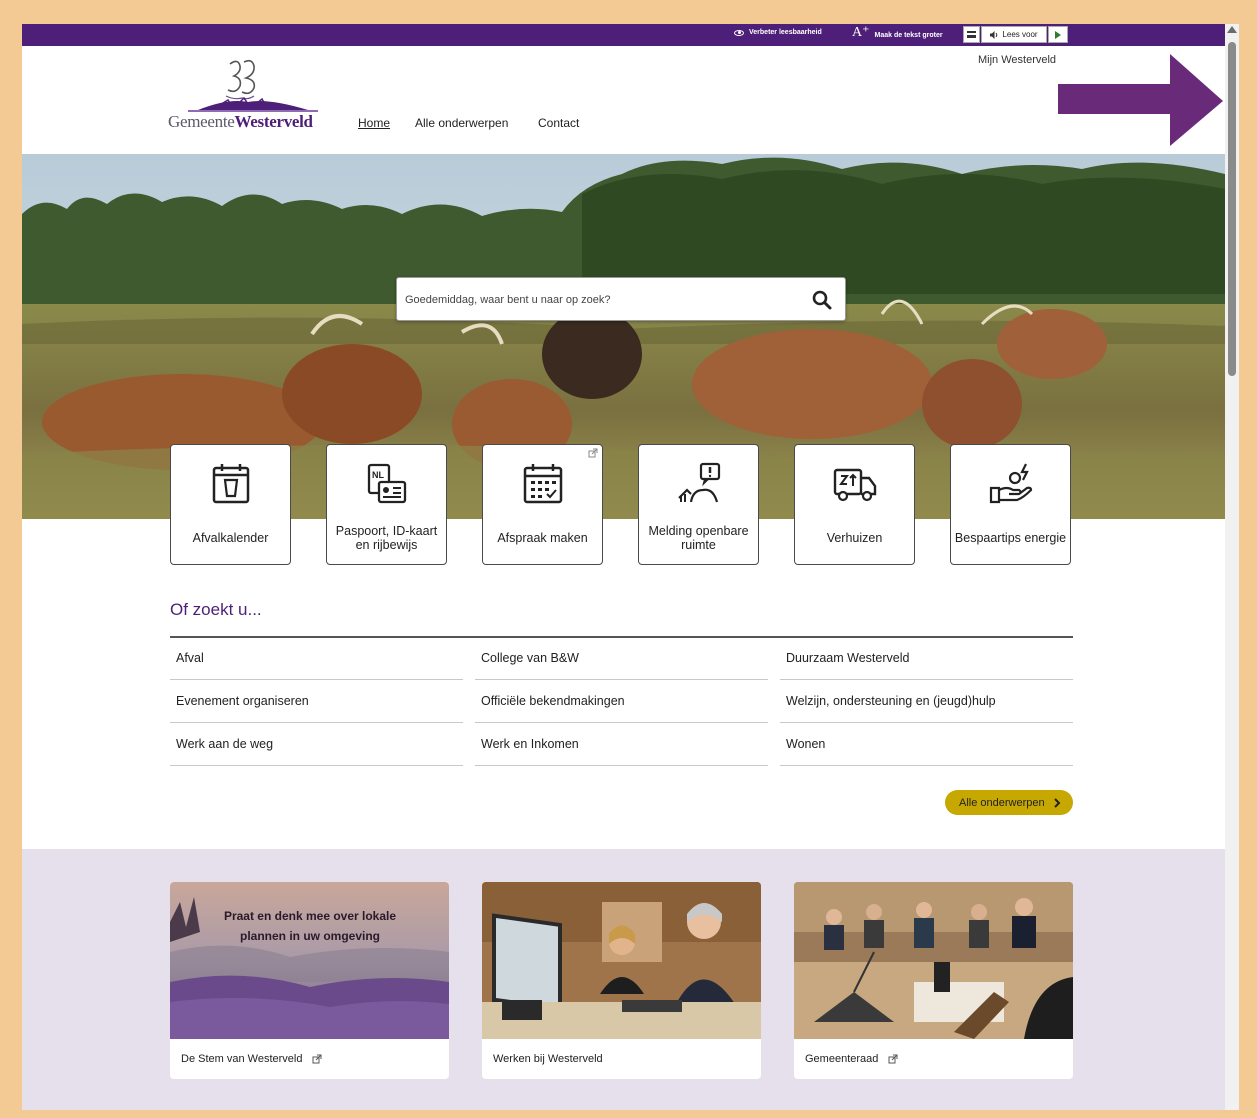 This screenshot has height=1118, width=1257. I want to click on waste-calendar-icon, so click(230, 484).